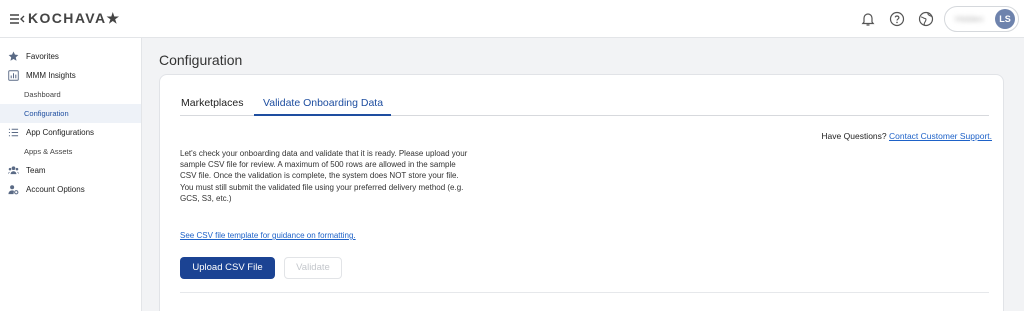 The image size is (1024, 311). What do you see at coordinates (42, 56) in the screenshot?
I see `sidebar-item-label: Favorites` at bounding box center [42, 56].